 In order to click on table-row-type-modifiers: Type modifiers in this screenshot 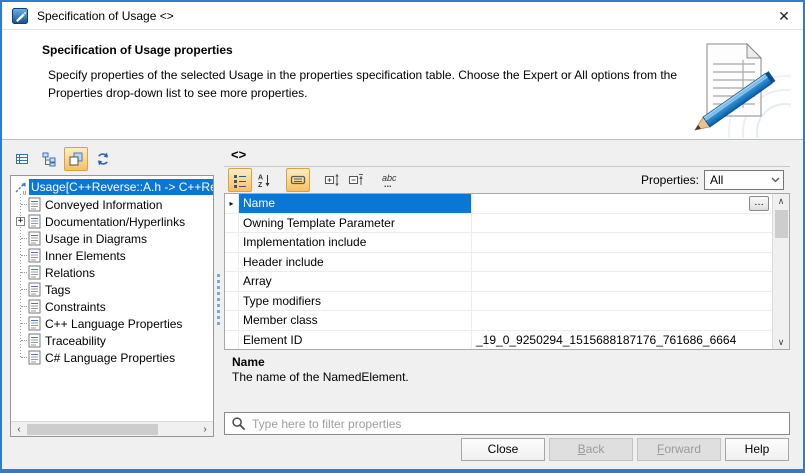, I will do `click(498, 301)`.